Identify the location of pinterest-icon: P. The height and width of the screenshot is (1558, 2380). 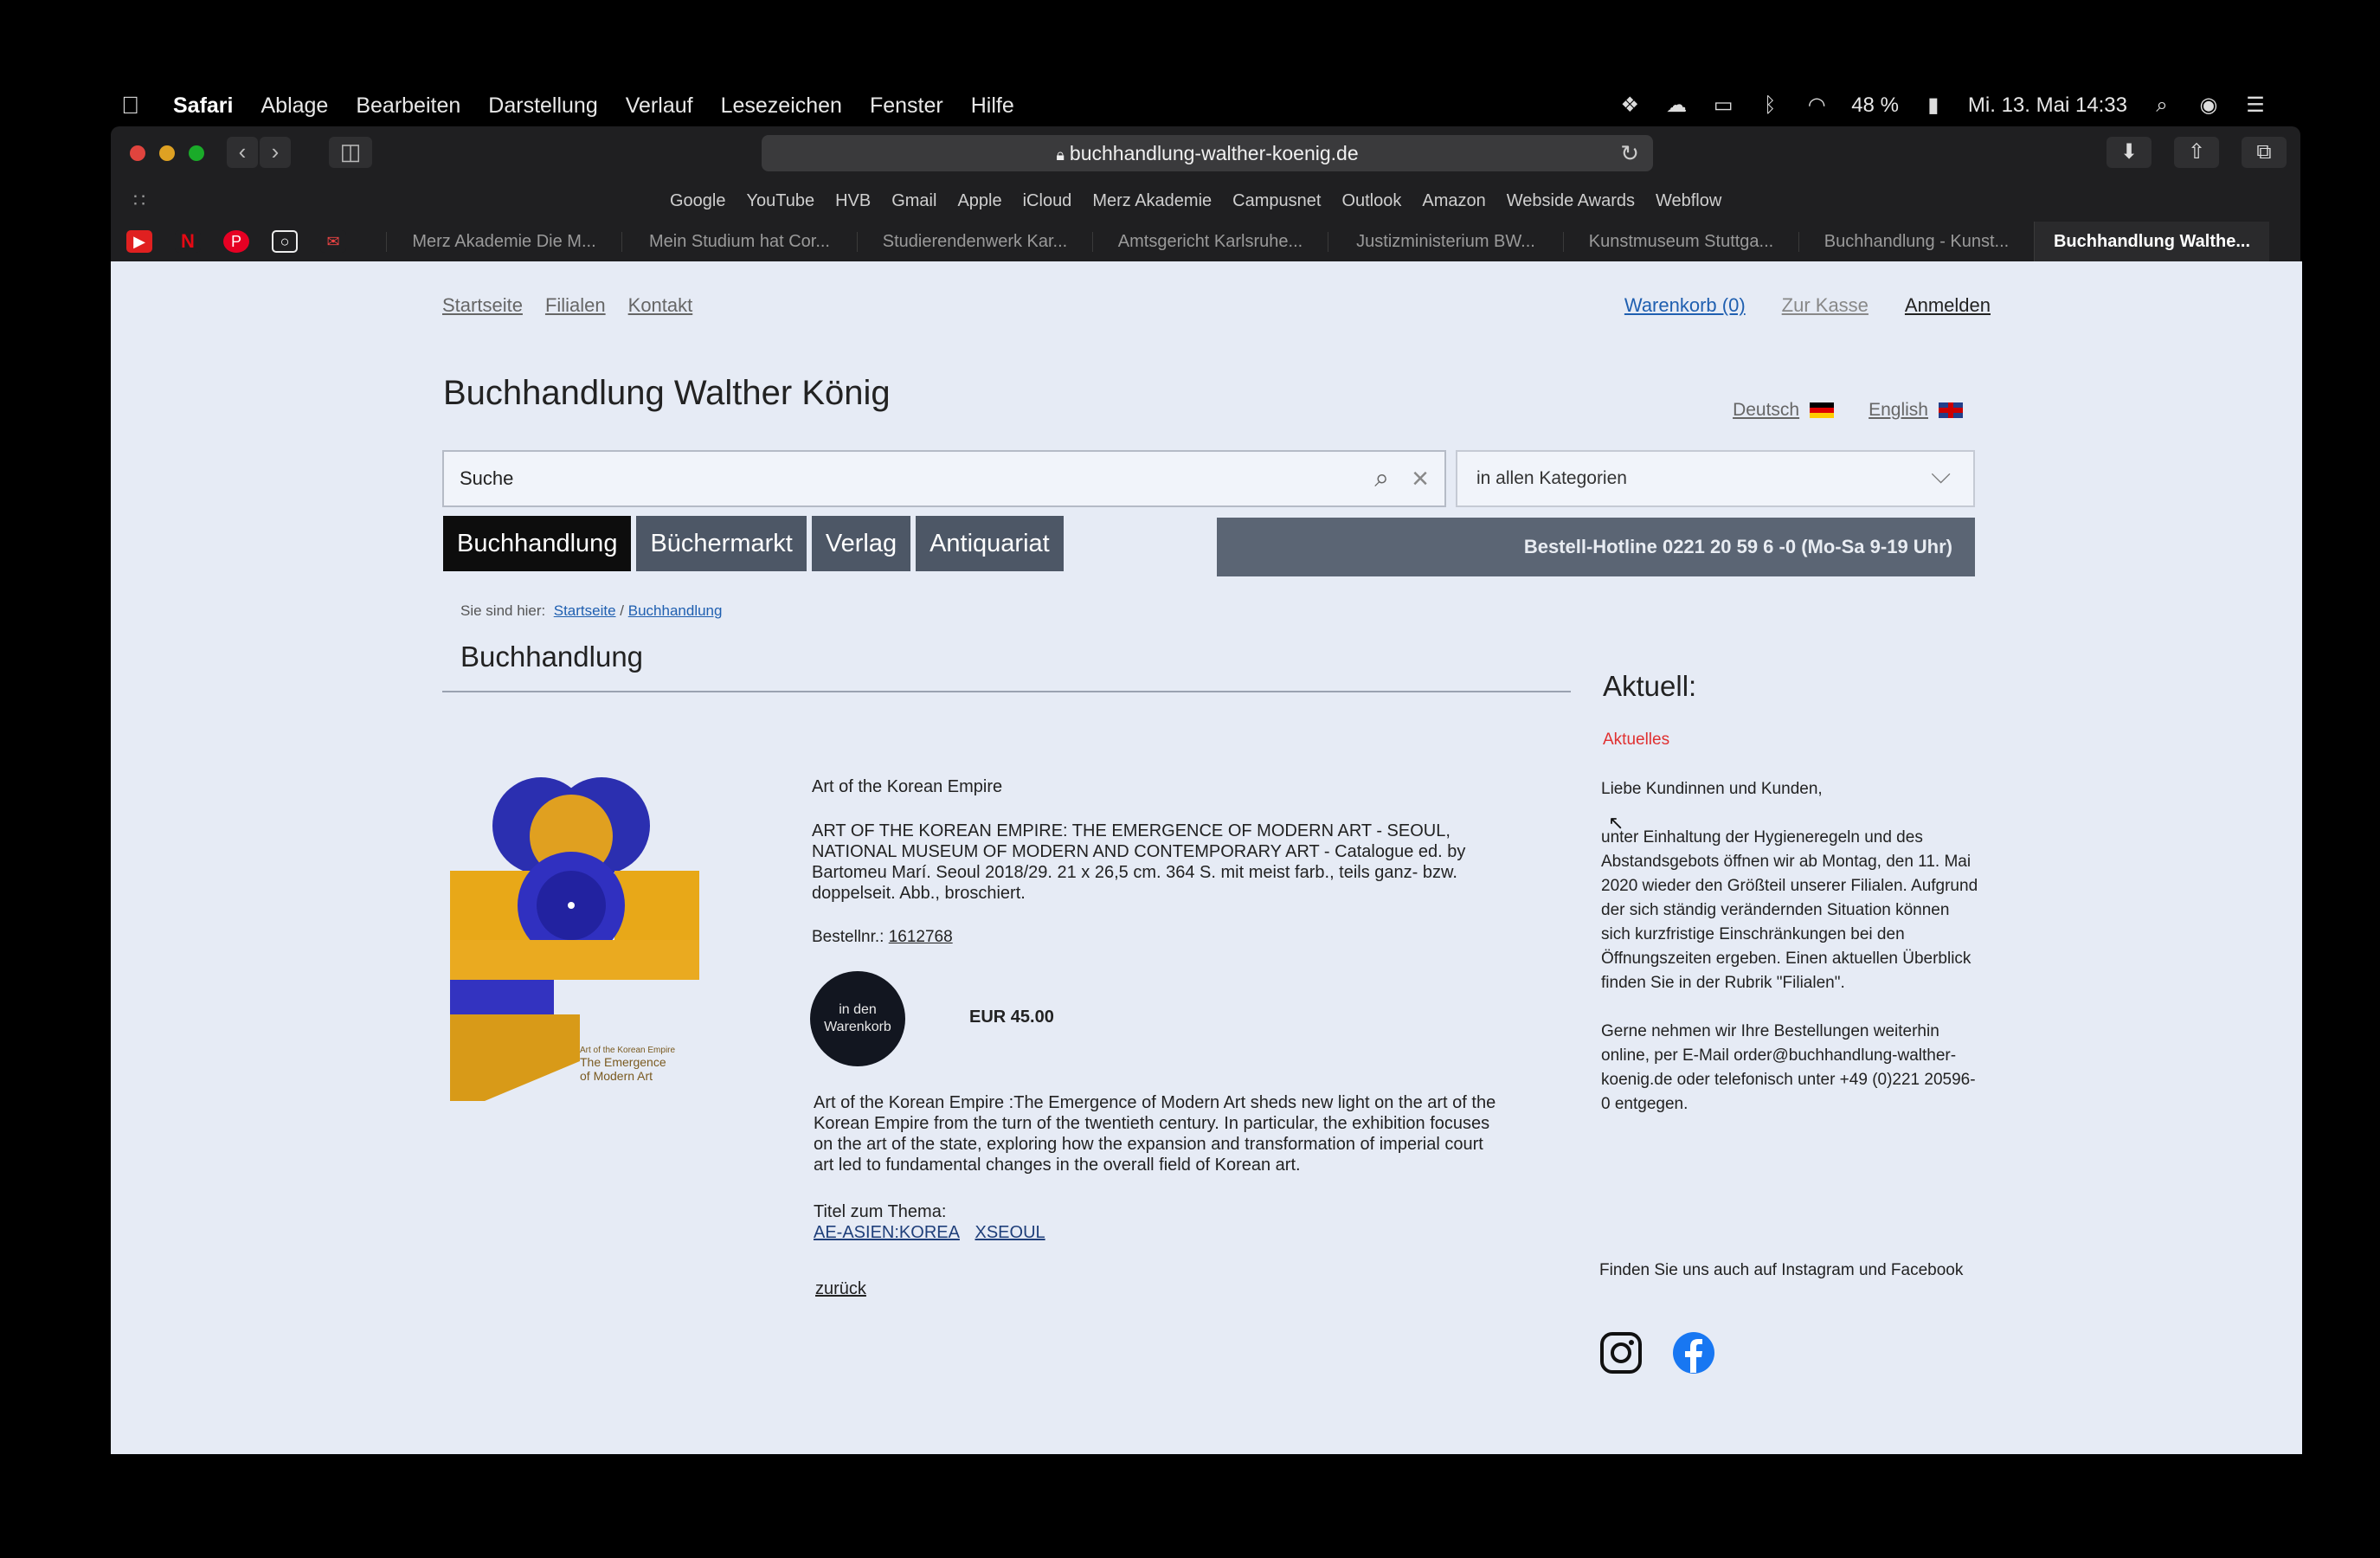
(236, 241).